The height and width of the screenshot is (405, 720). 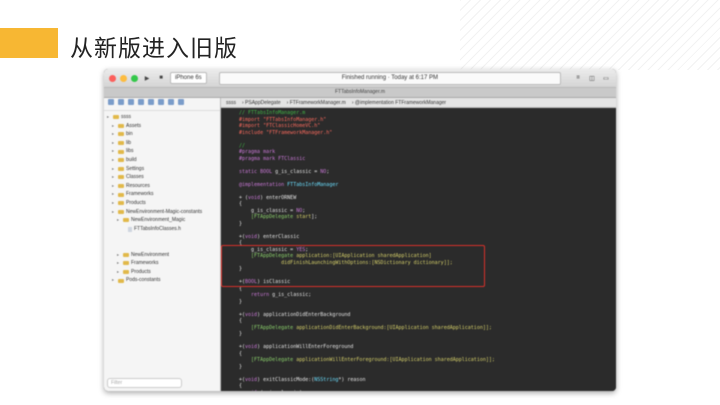 I want to click on tree-item: ▸ NewEnvironment, so click(x=162, y=255).